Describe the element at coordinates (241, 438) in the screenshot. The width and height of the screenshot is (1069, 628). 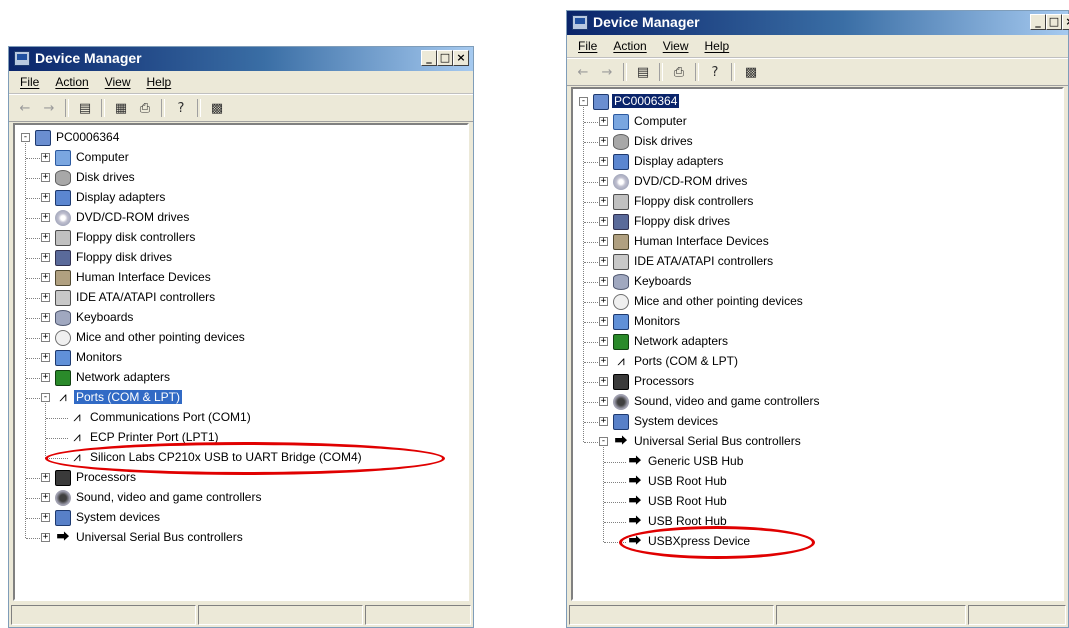
I see `tree-node-device: ⩘ ECP Printer Port (LPT1)` at that location.